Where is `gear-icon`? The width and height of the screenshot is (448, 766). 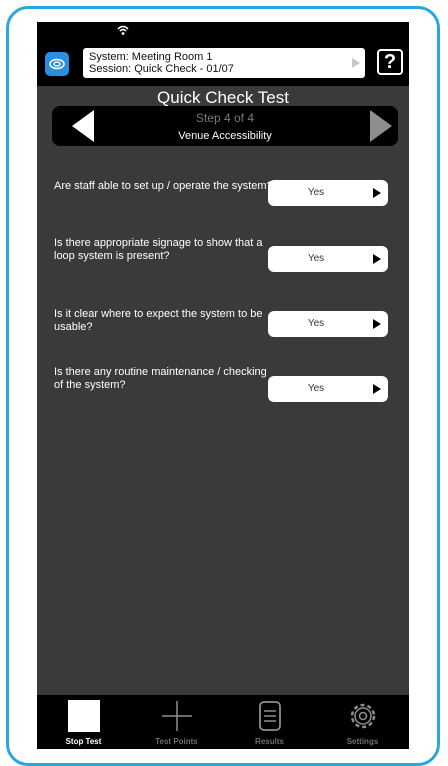
gear-icon is located at coordinates (363, 716).